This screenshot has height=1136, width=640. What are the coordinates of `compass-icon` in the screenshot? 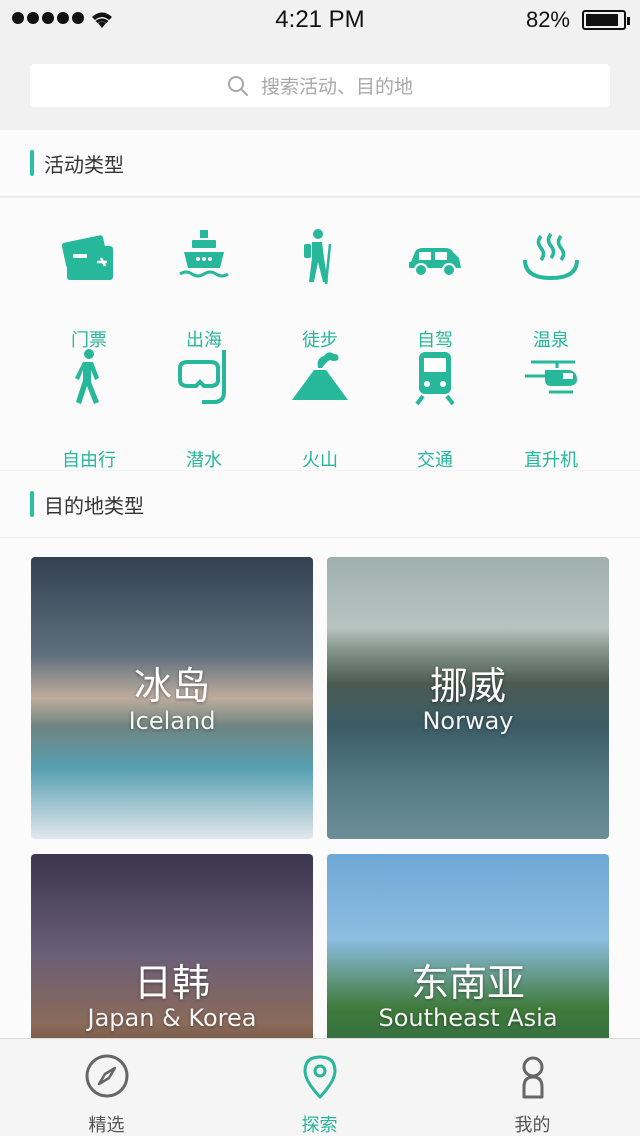 It's located at (107, 1076).